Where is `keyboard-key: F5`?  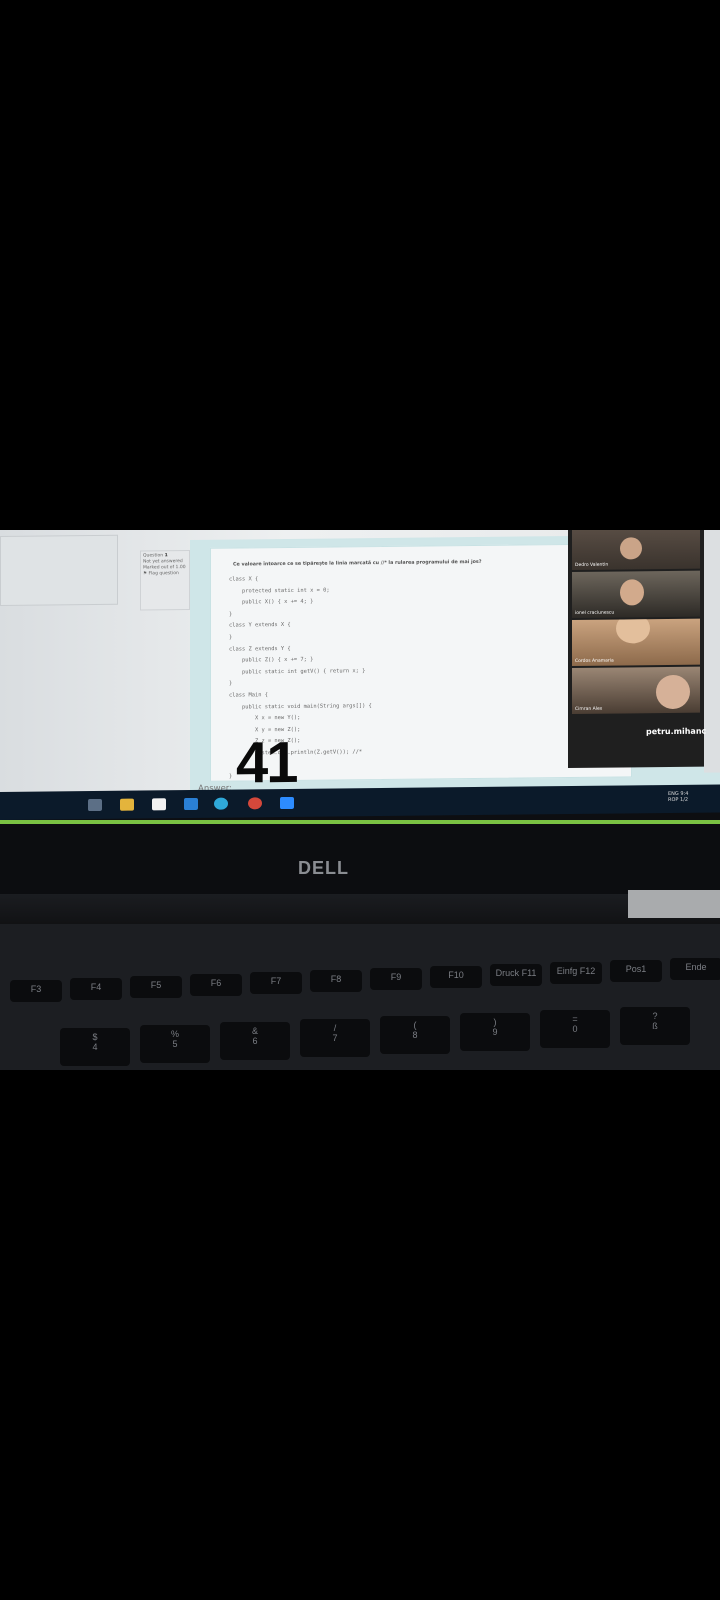
keyboard-key: F5 is located at coordinates (156, 987).